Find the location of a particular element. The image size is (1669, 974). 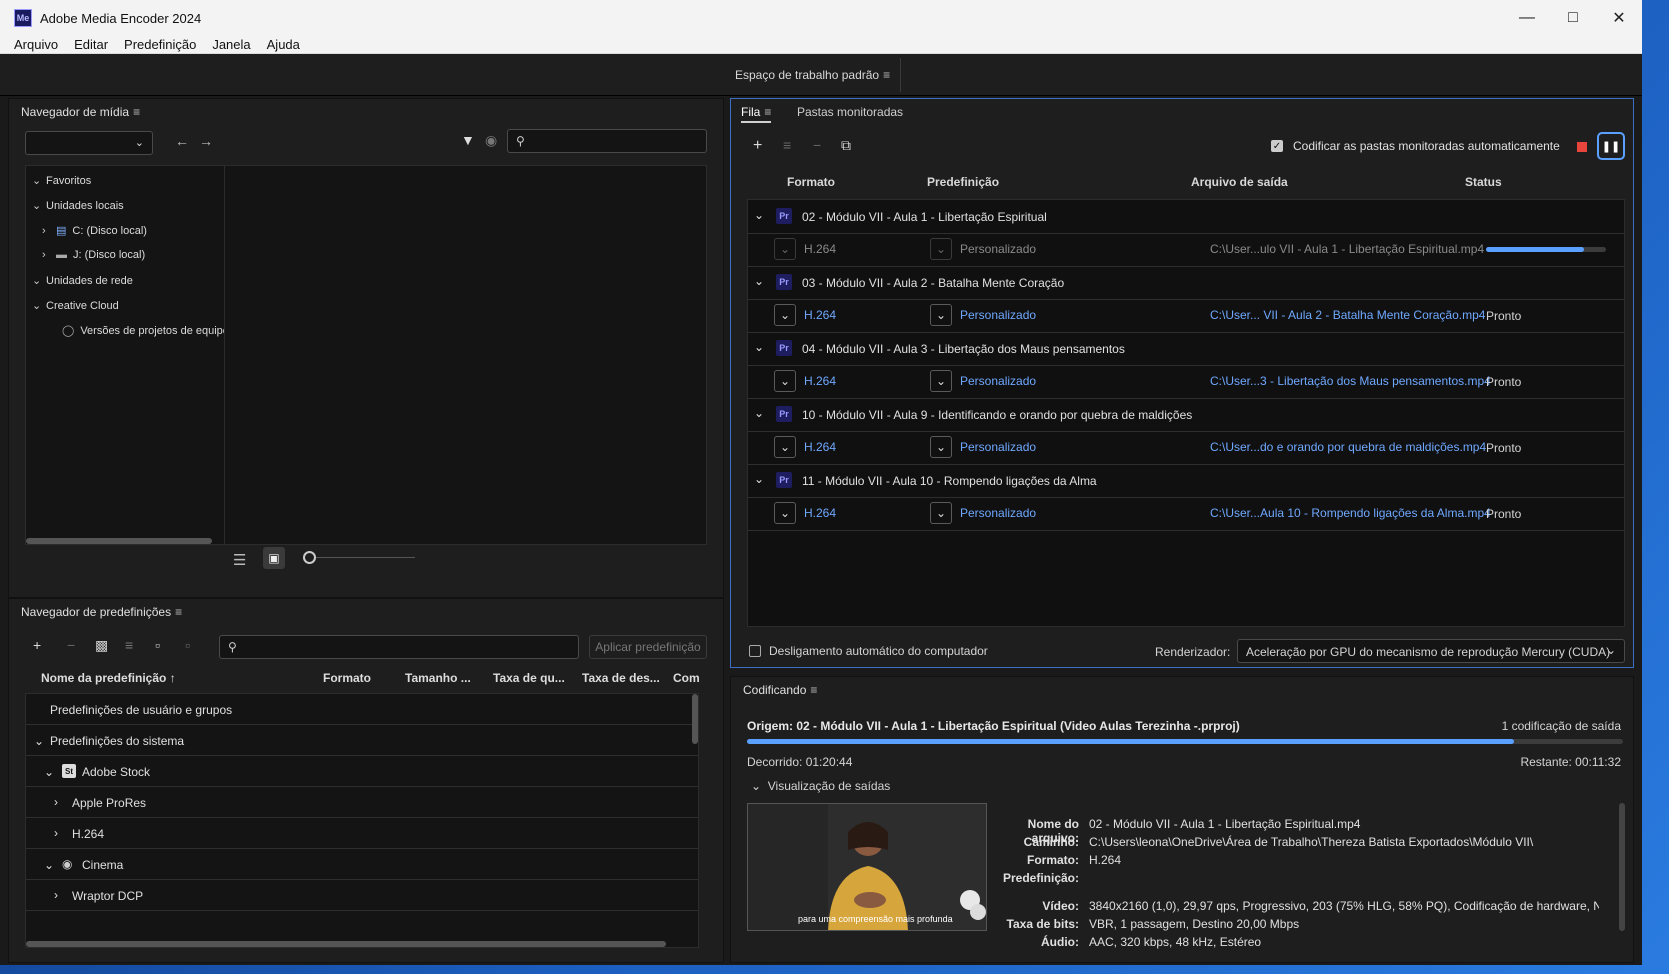

encoding-title: Codificando ≡ is located at coordinates (780, 690).